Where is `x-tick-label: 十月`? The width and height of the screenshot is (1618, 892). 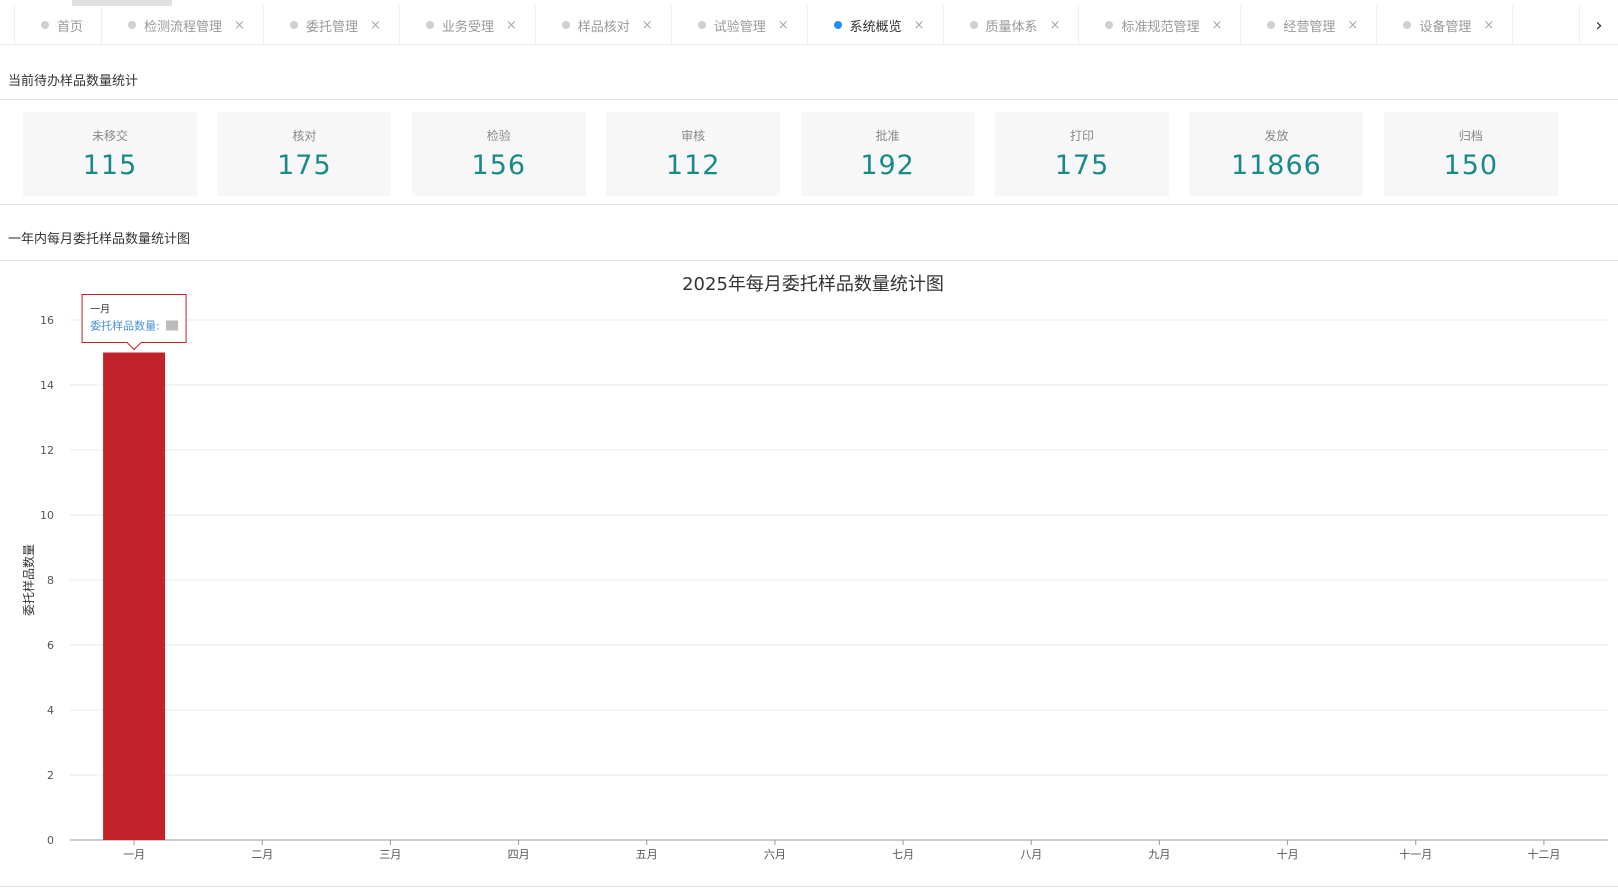
x-tick-label: 十月 is located at coordinates (1288, 854).